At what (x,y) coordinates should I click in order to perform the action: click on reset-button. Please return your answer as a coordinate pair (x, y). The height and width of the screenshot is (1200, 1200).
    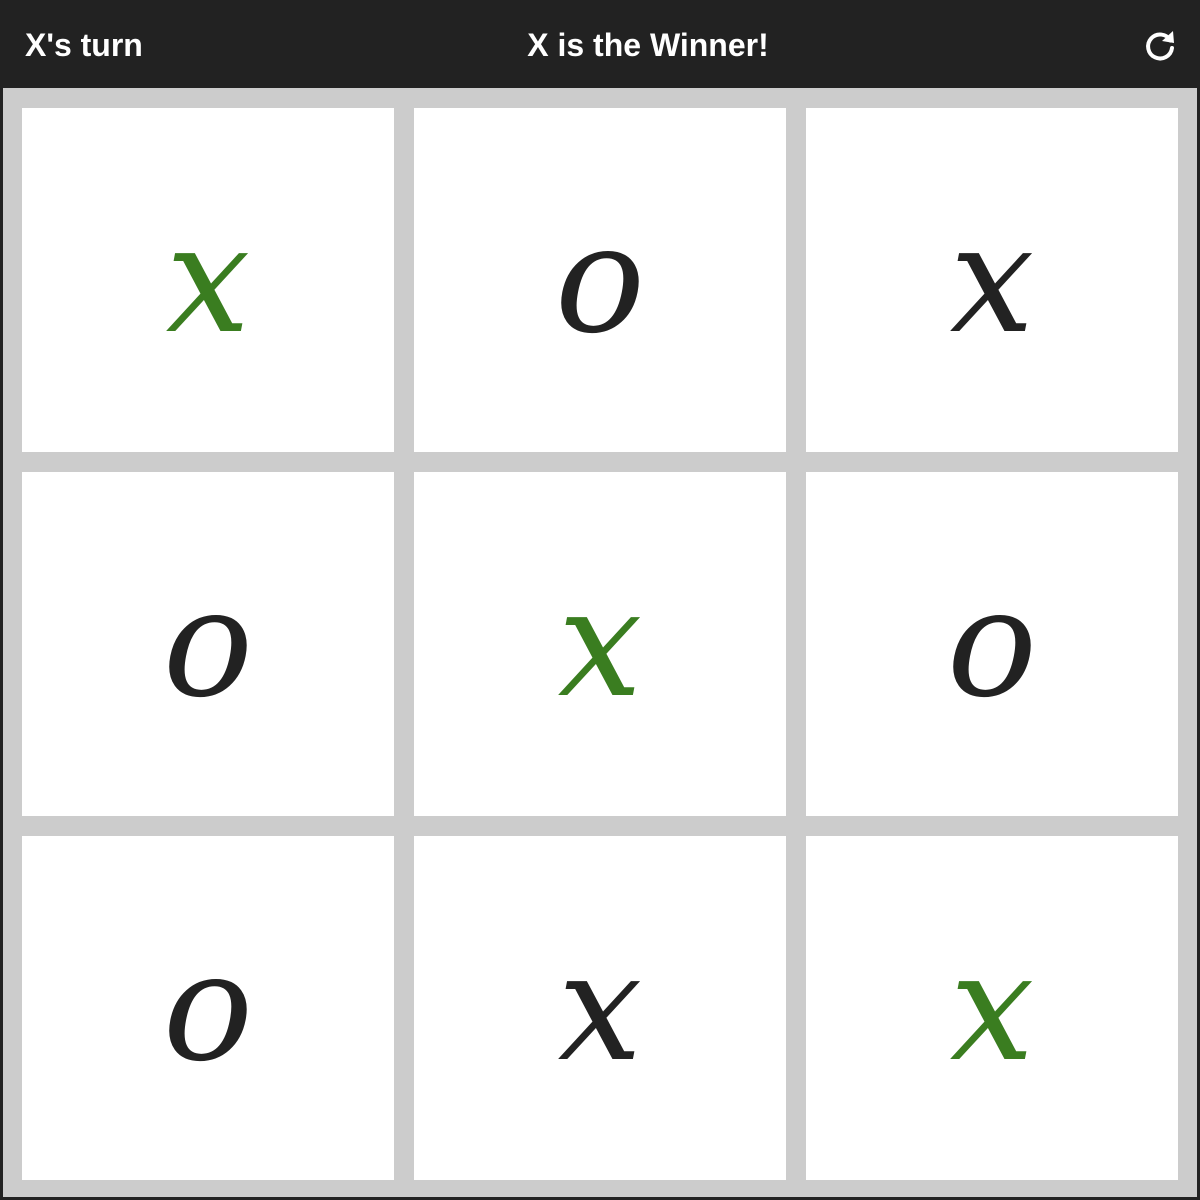
    Looking at the image, I should click on (1160, 46).